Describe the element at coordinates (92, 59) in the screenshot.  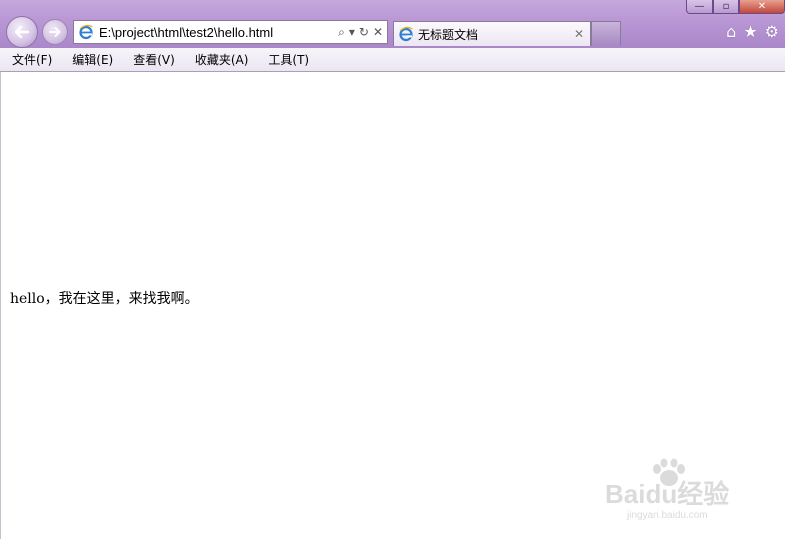
I see `menu-edit: 编辑(E)` at that location.